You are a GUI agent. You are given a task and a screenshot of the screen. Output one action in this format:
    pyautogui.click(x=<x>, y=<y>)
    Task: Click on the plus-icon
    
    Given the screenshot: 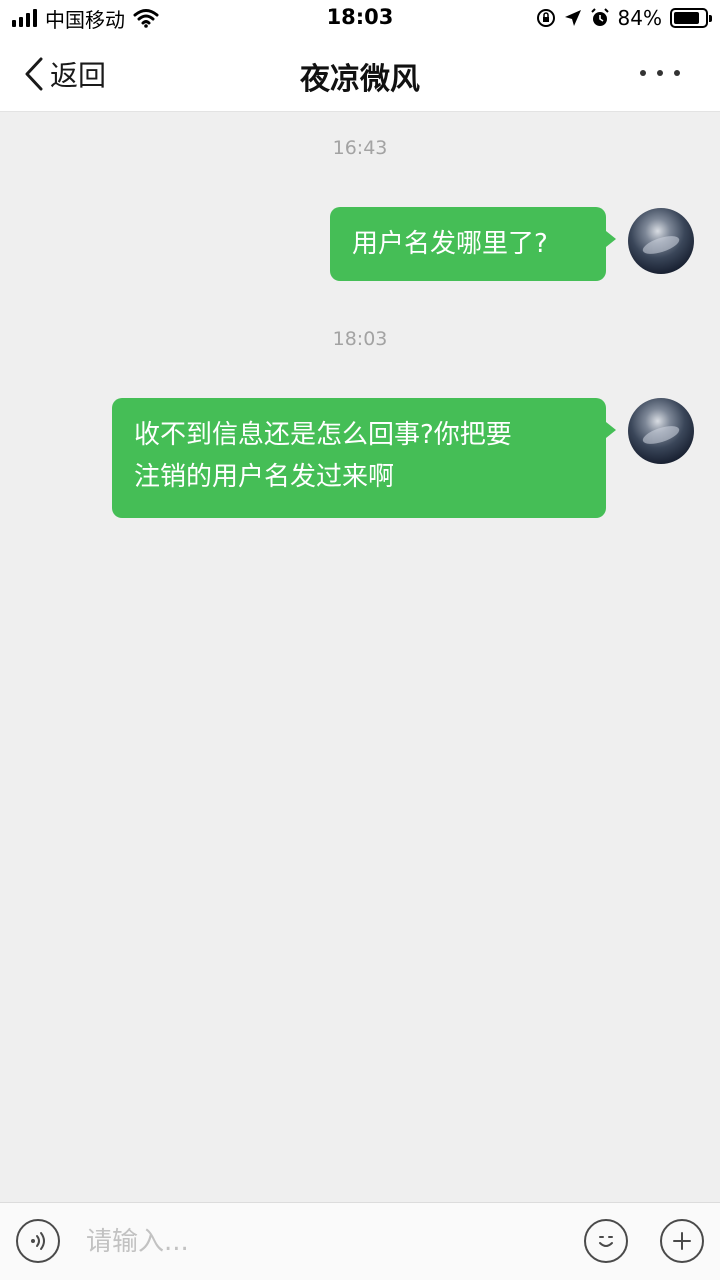 What is the action you would take?
    pyautogui.click(x=682, y=1241)
    